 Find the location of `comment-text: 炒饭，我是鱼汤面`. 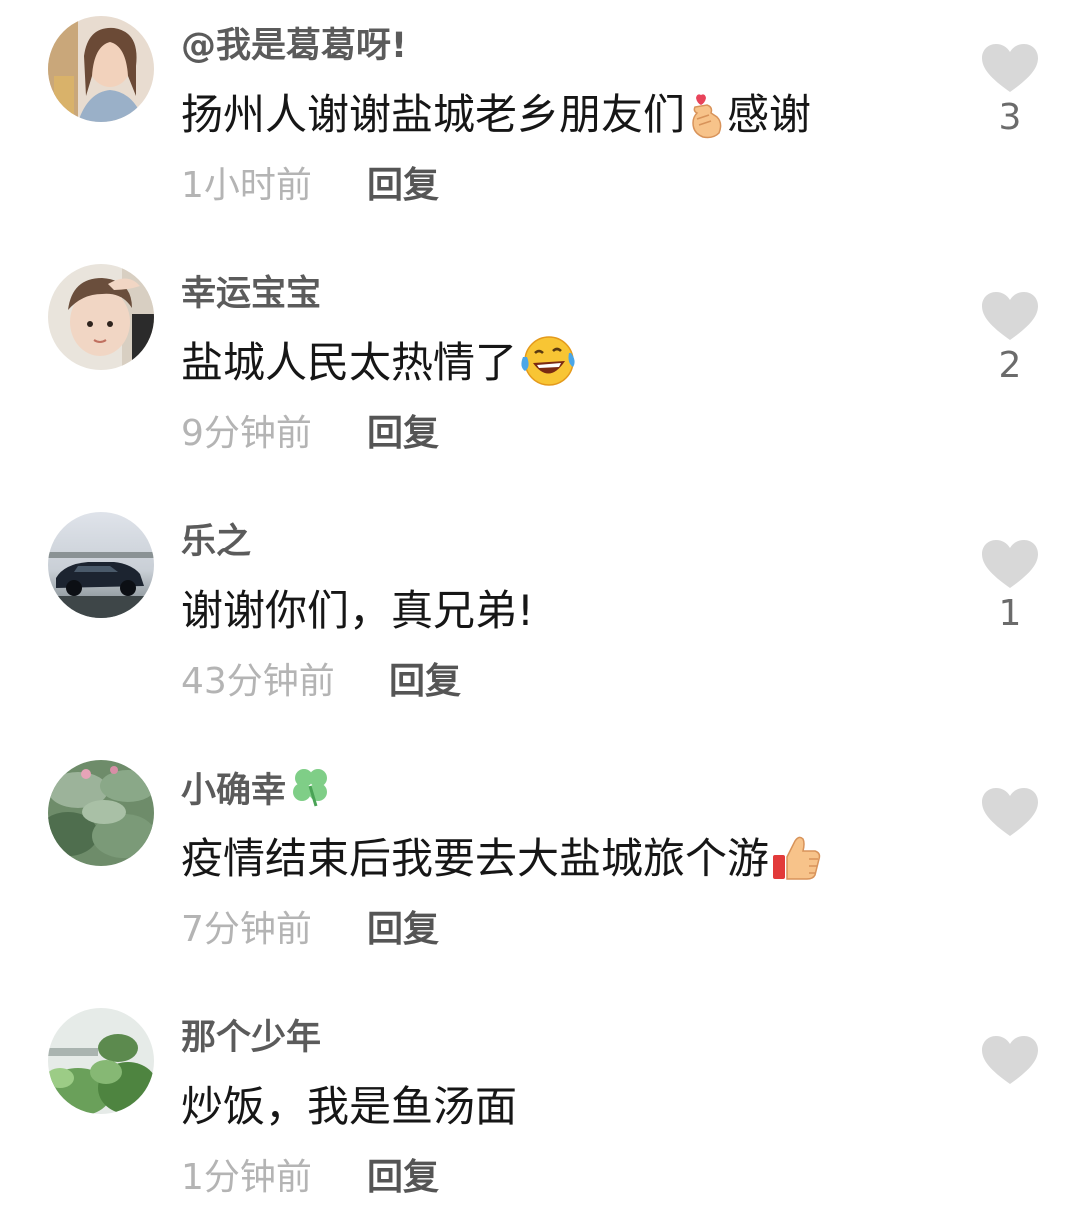

comment-text: 炒饭，我是鱼汤面 is located at coordinates (349, 1106).